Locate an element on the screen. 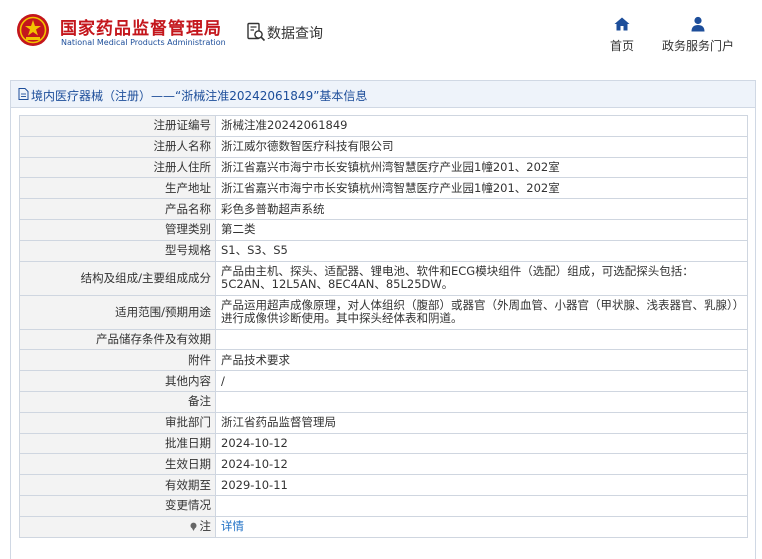  field-value: 产品技术要求 is located at coordinates (481, 360).